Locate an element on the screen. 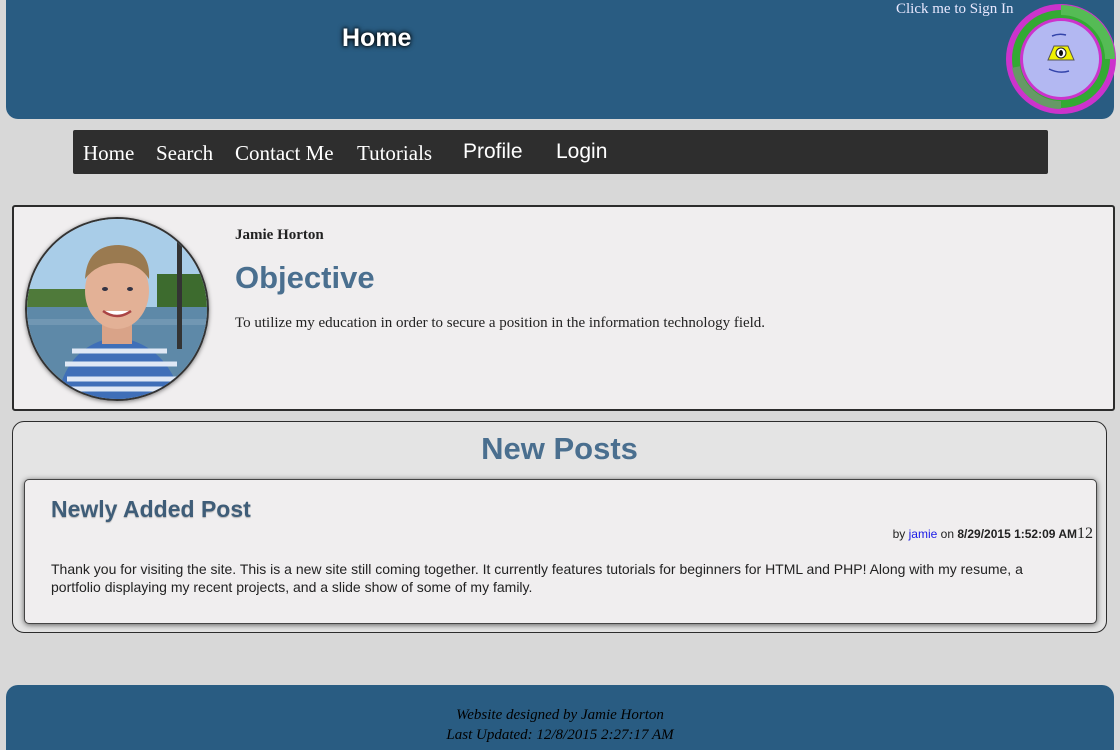 This screenshot has height=750, width=1120. post-author-link: jamie is located at coordinates (923, 534).